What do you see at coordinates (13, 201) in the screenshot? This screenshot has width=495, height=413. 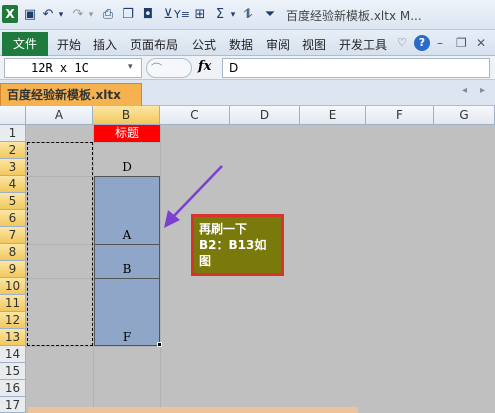 I see `row-header-5: 5` at bounding box center [13, 201].